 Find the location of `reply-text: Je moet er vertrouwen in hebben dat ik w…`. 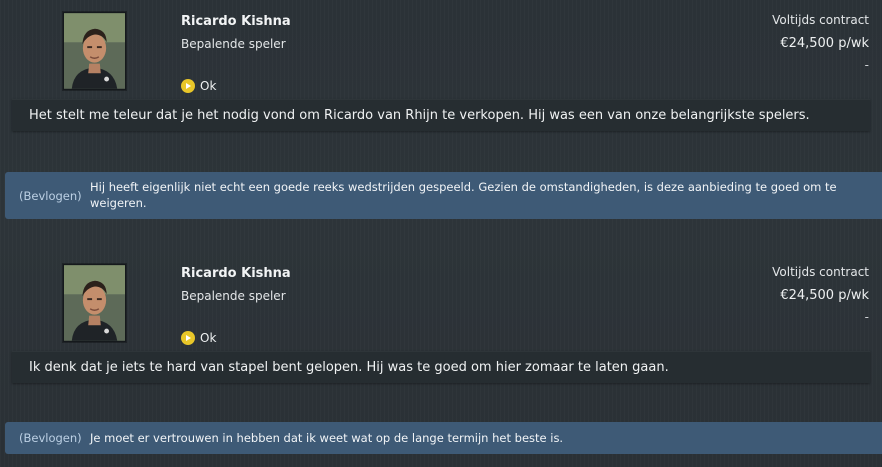

reply-text: Je moet er vertrouwen in hebben dat ik w… is located at coordinates (327, 438).